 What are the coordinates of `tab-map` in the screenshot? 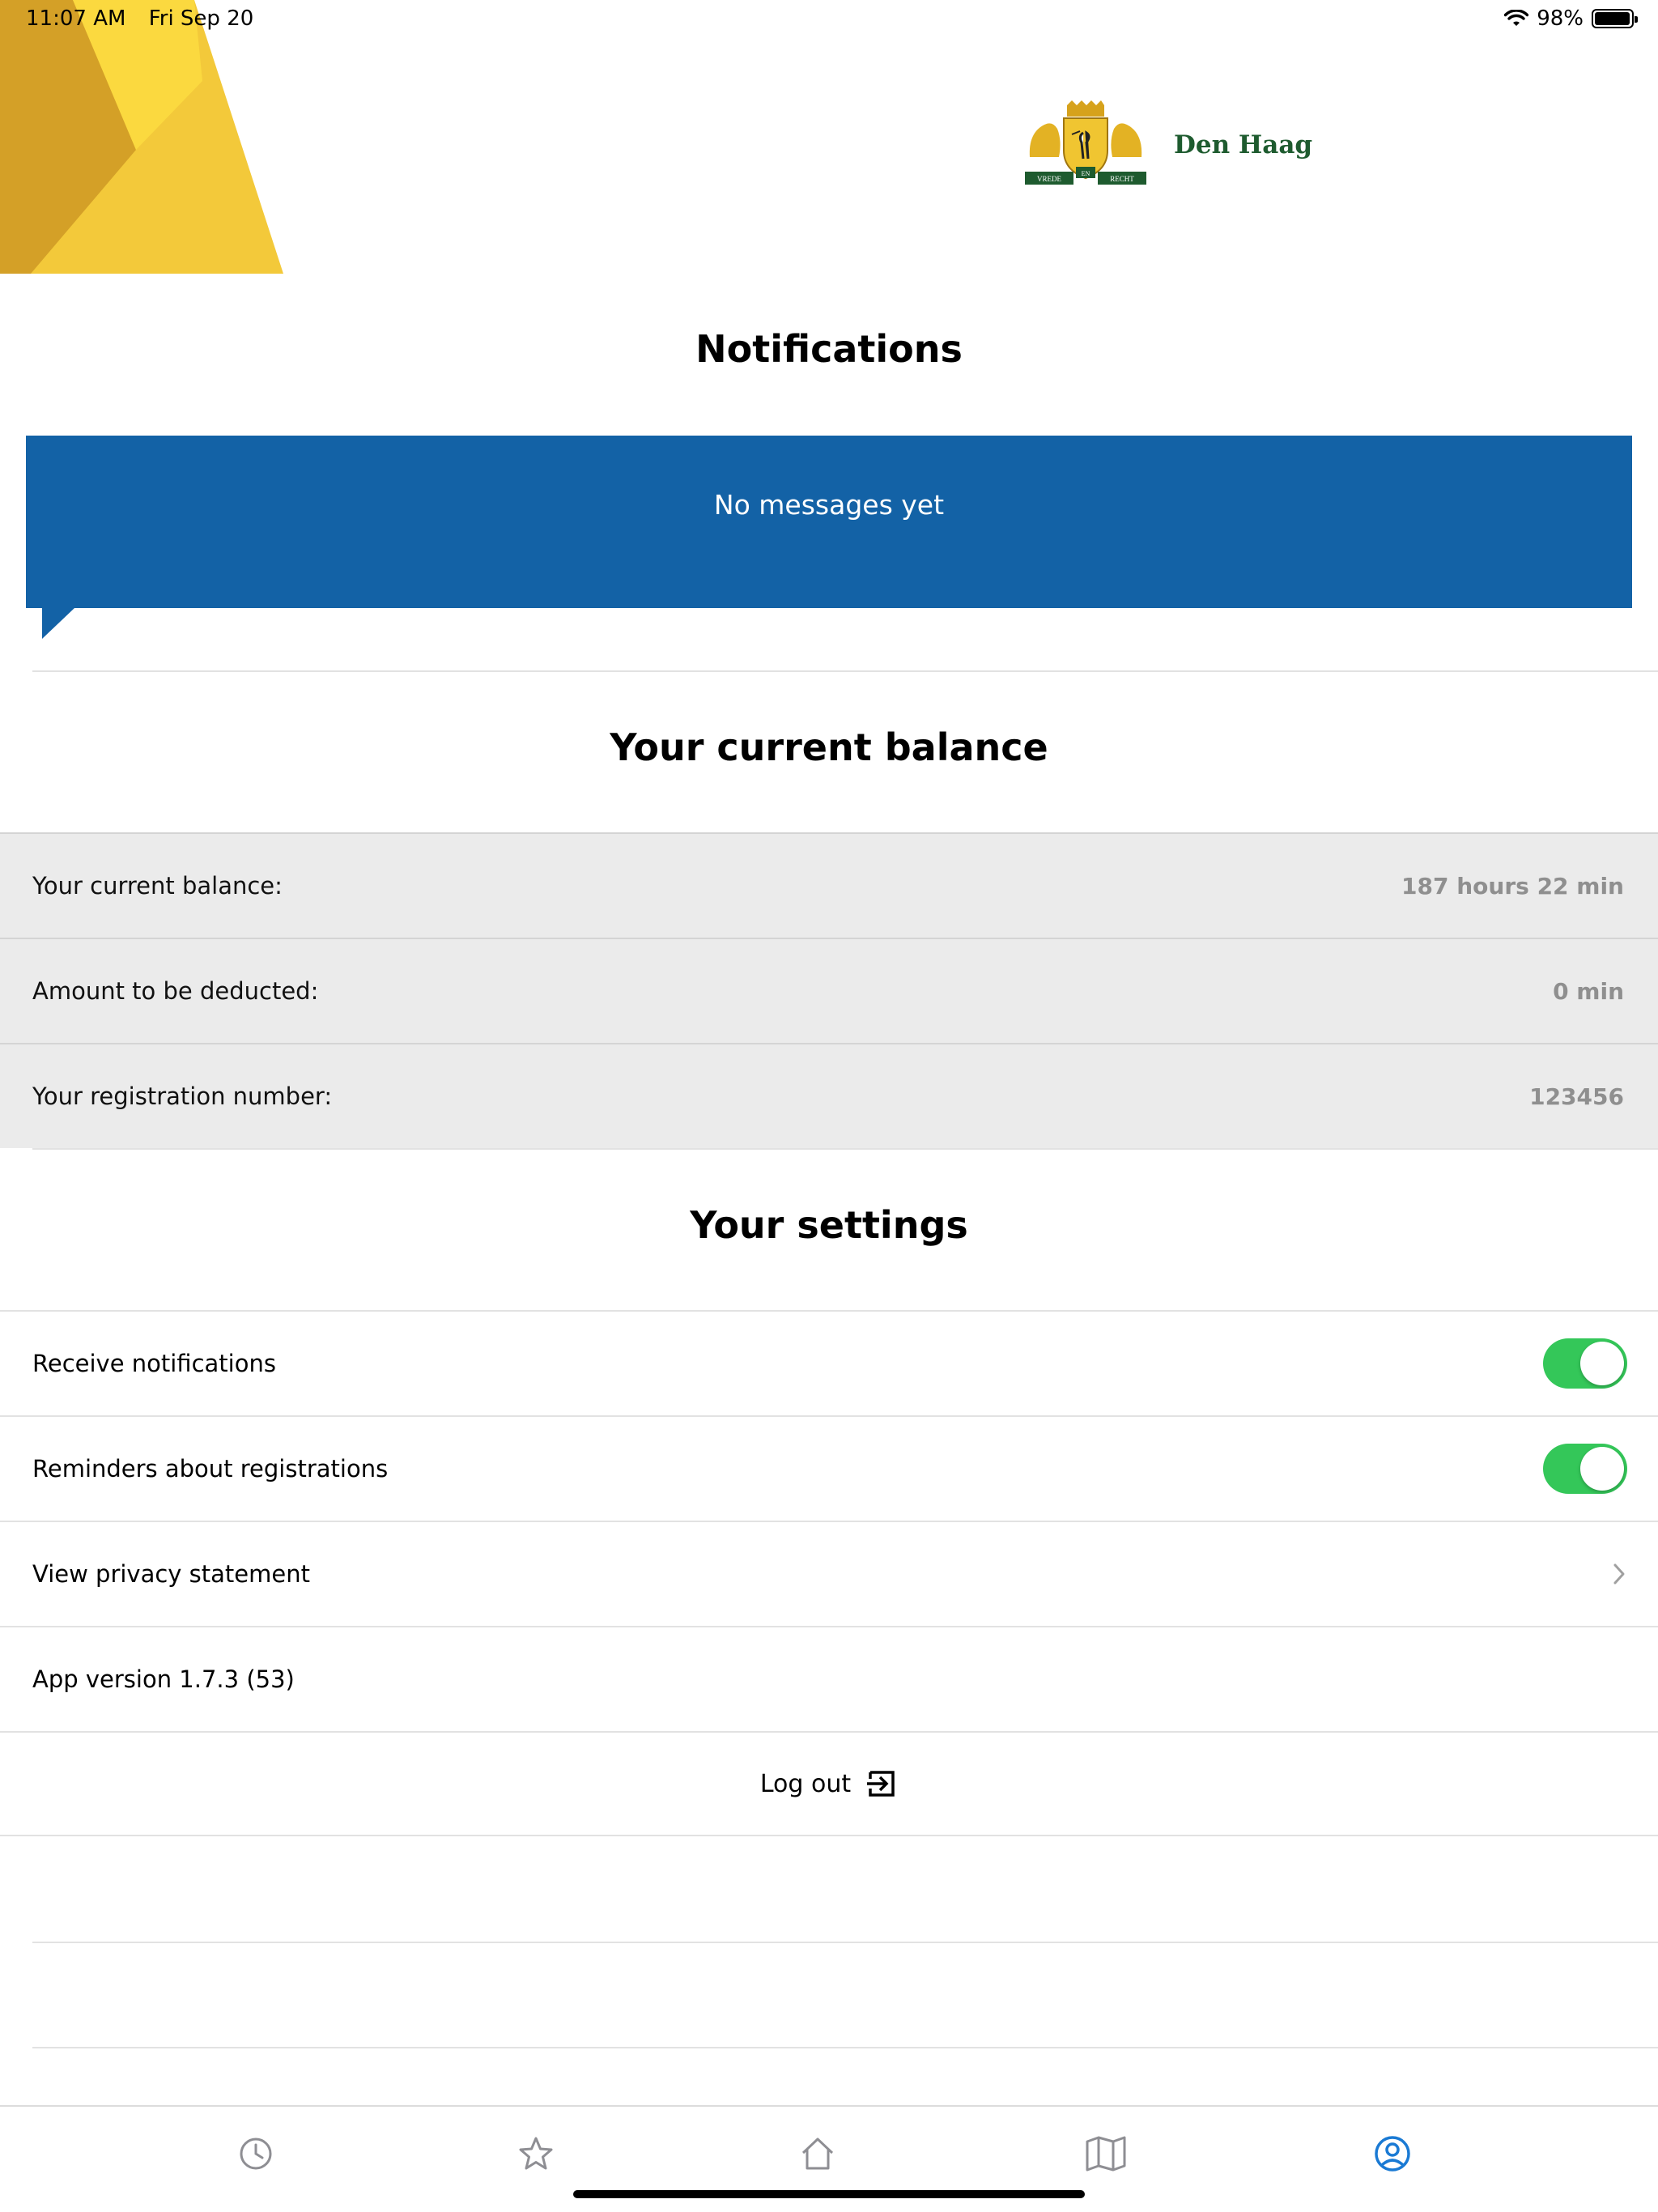 It's located at (1106, 2153).